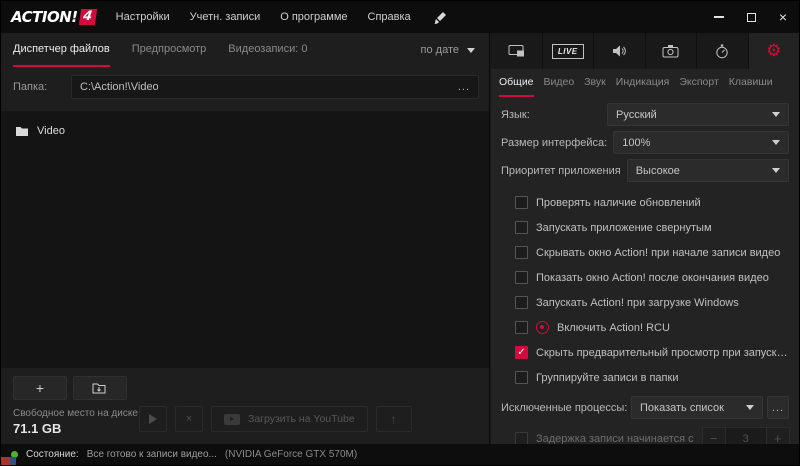  I want to click on tab-audio-recording, so click(620, 51).